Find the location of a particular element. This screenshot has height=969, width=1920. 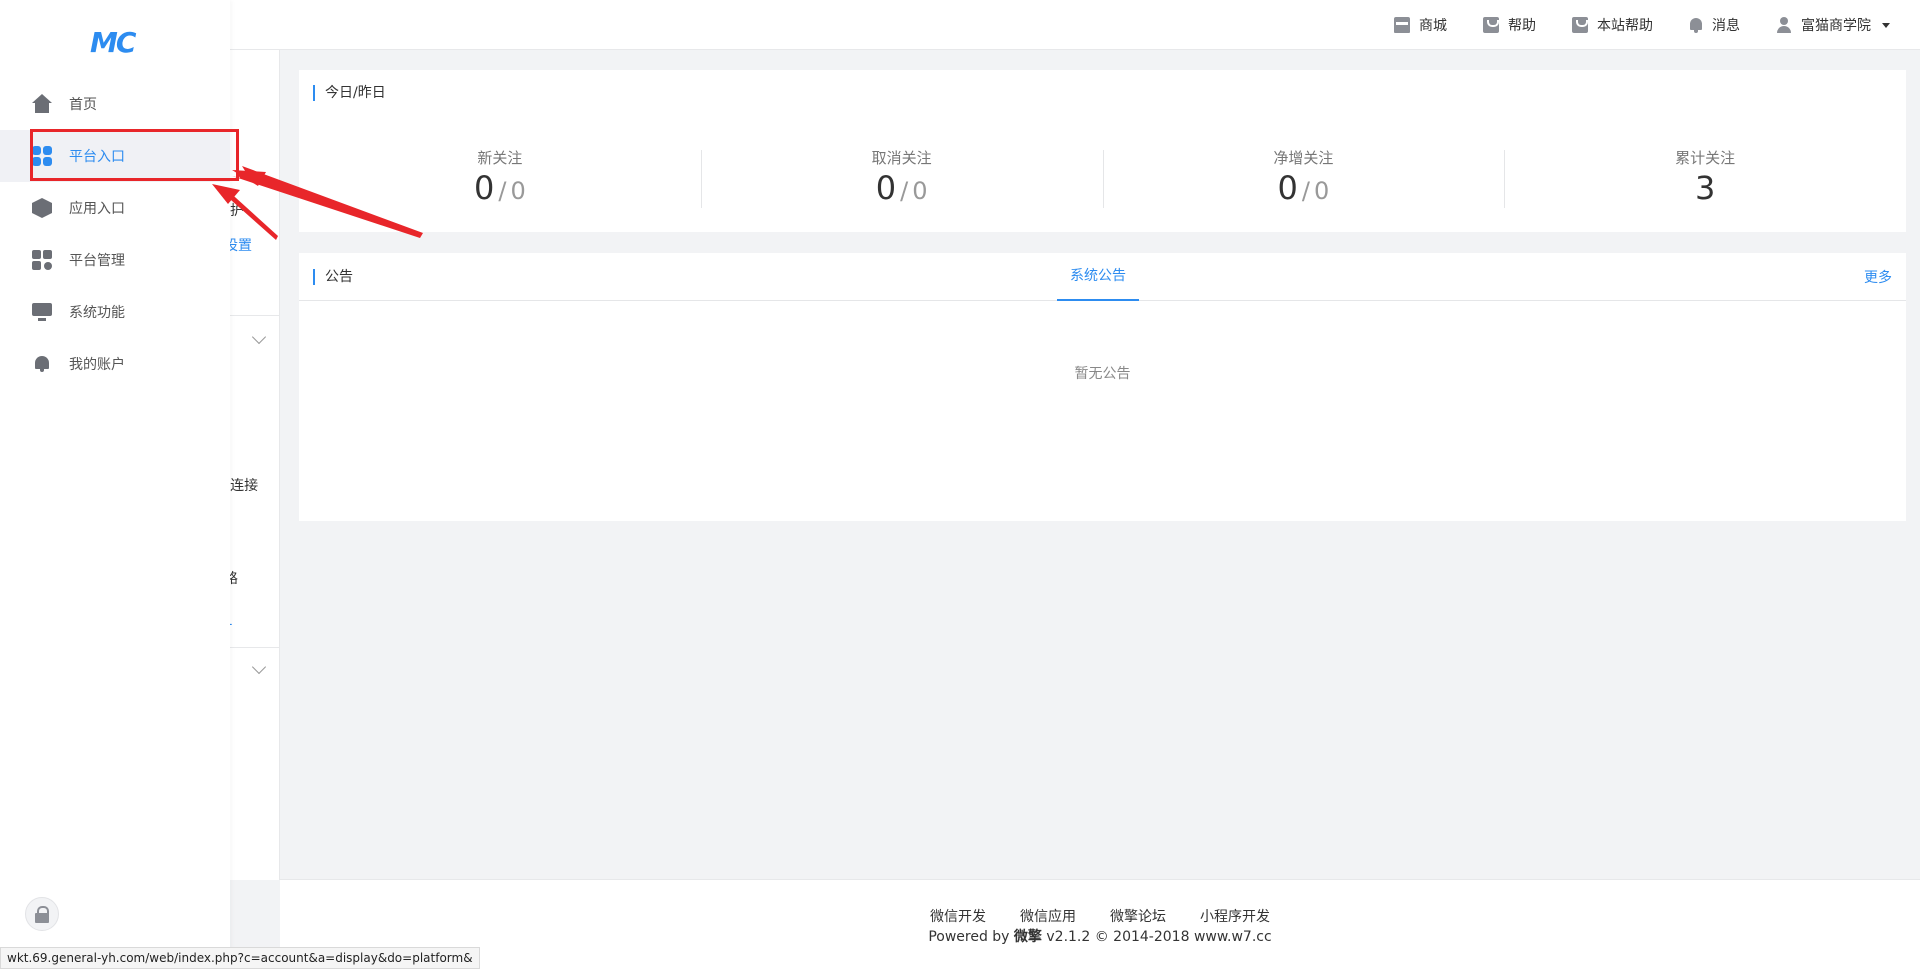

empty-notice: 暂无公告 is located at coordinates (1102, 374).